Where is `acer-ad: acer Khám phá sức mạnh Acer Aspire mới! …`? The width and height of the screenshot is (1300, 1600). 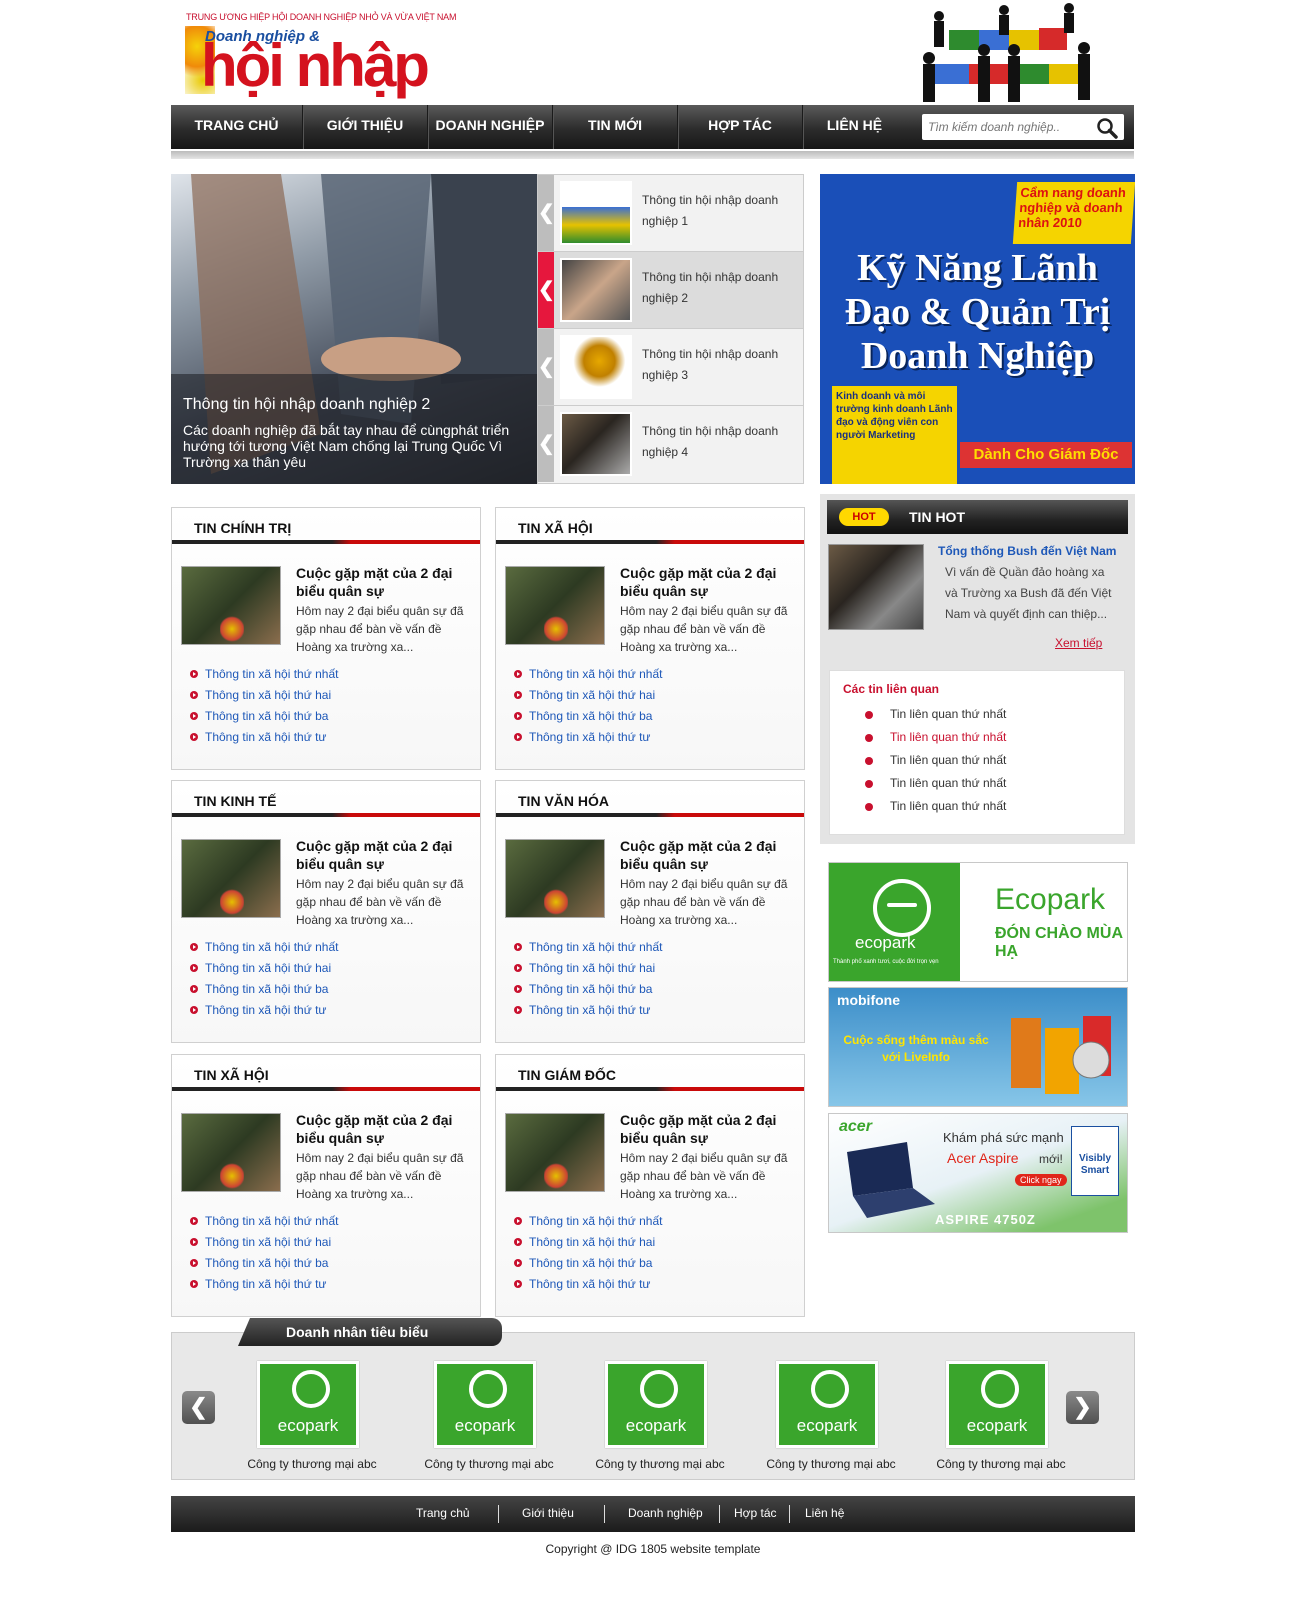
acer-ad: acer Khám phá sức mạnh Acer Aspire mới! … is located at coordinates (978, 1173).